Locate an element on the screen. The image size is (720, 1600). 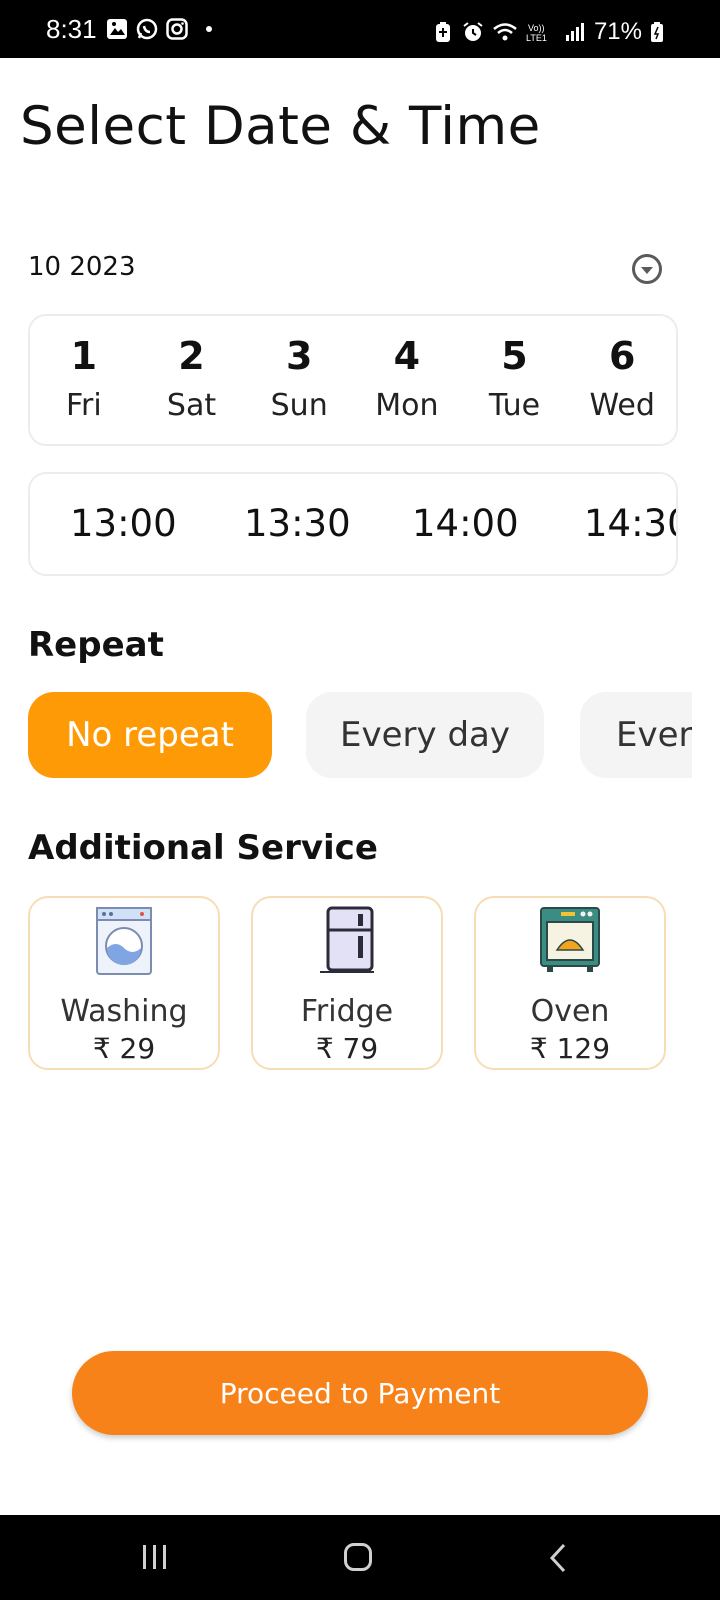
status-left-icons is located at coordinates (159, 29).